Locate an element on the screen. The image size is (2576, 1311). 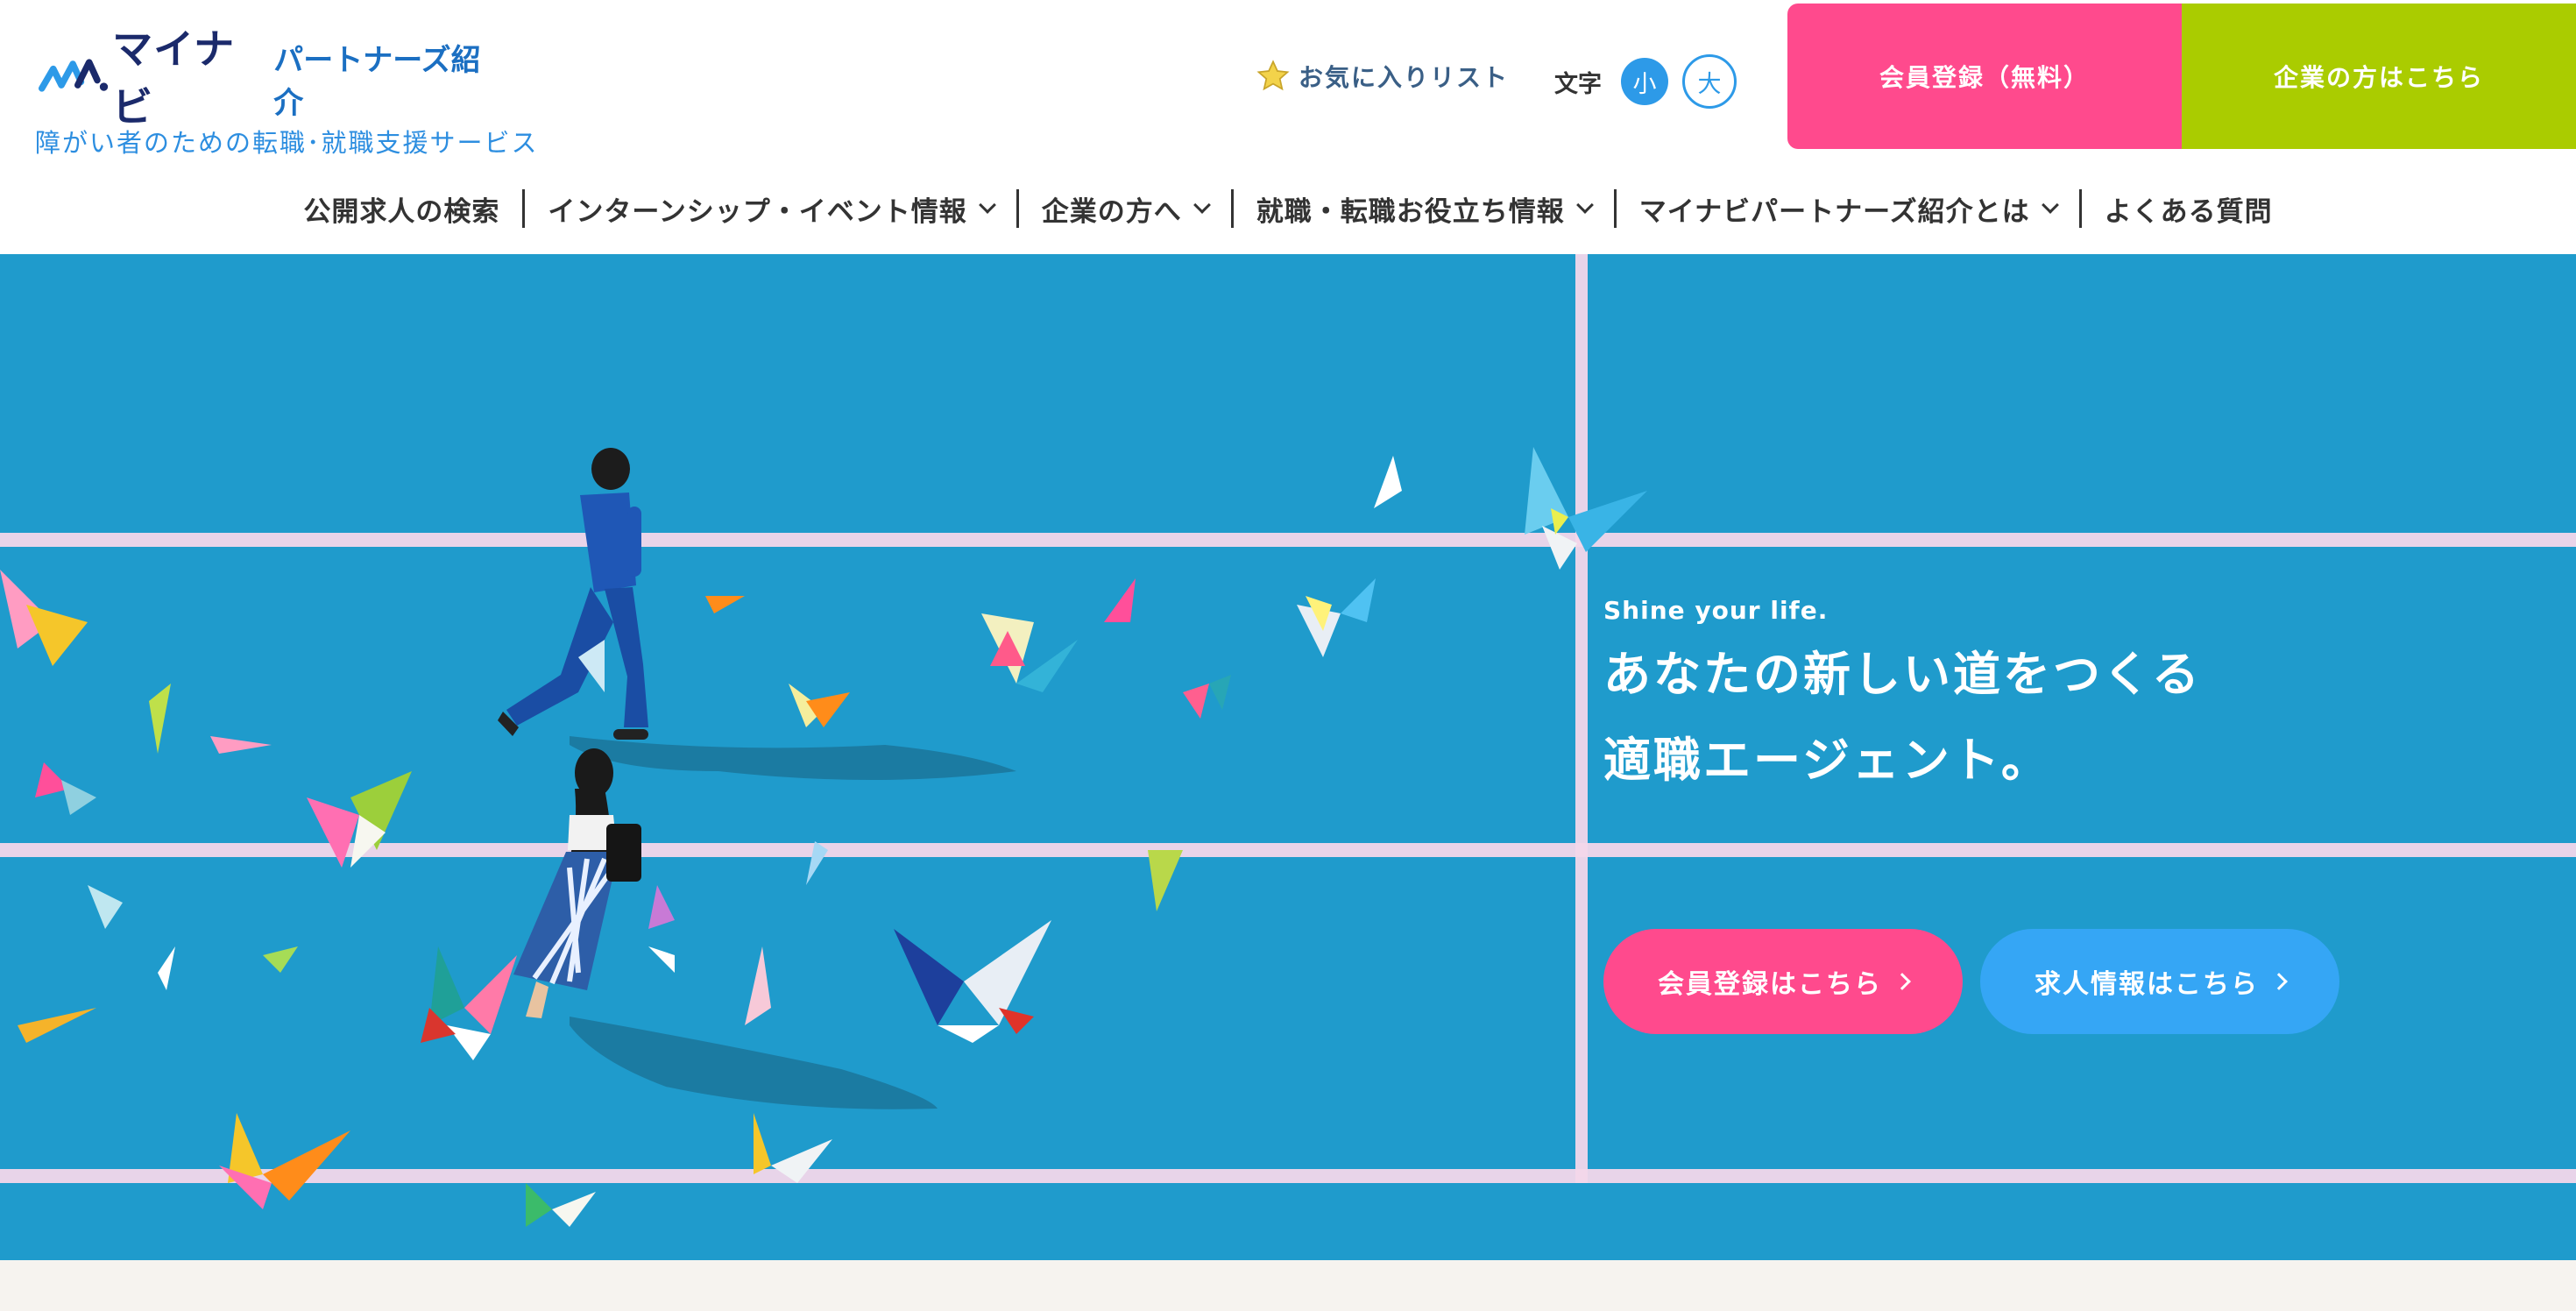
logo-sub-text: パートナーズ紹介 is located at coordinates (377, 82).